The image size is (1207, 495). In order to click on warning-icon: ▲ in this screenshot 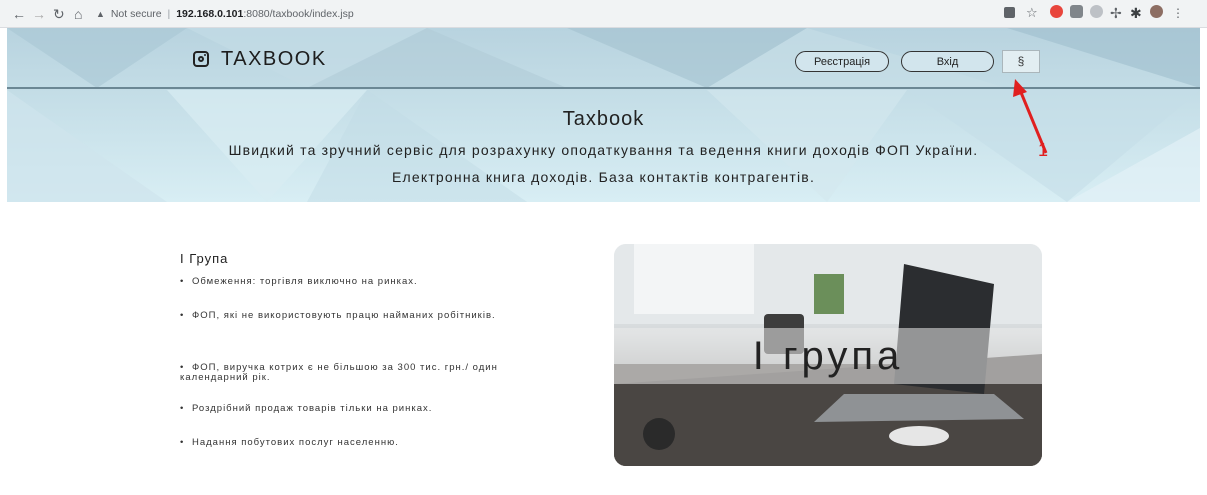, I will do `click(100, 14)`.